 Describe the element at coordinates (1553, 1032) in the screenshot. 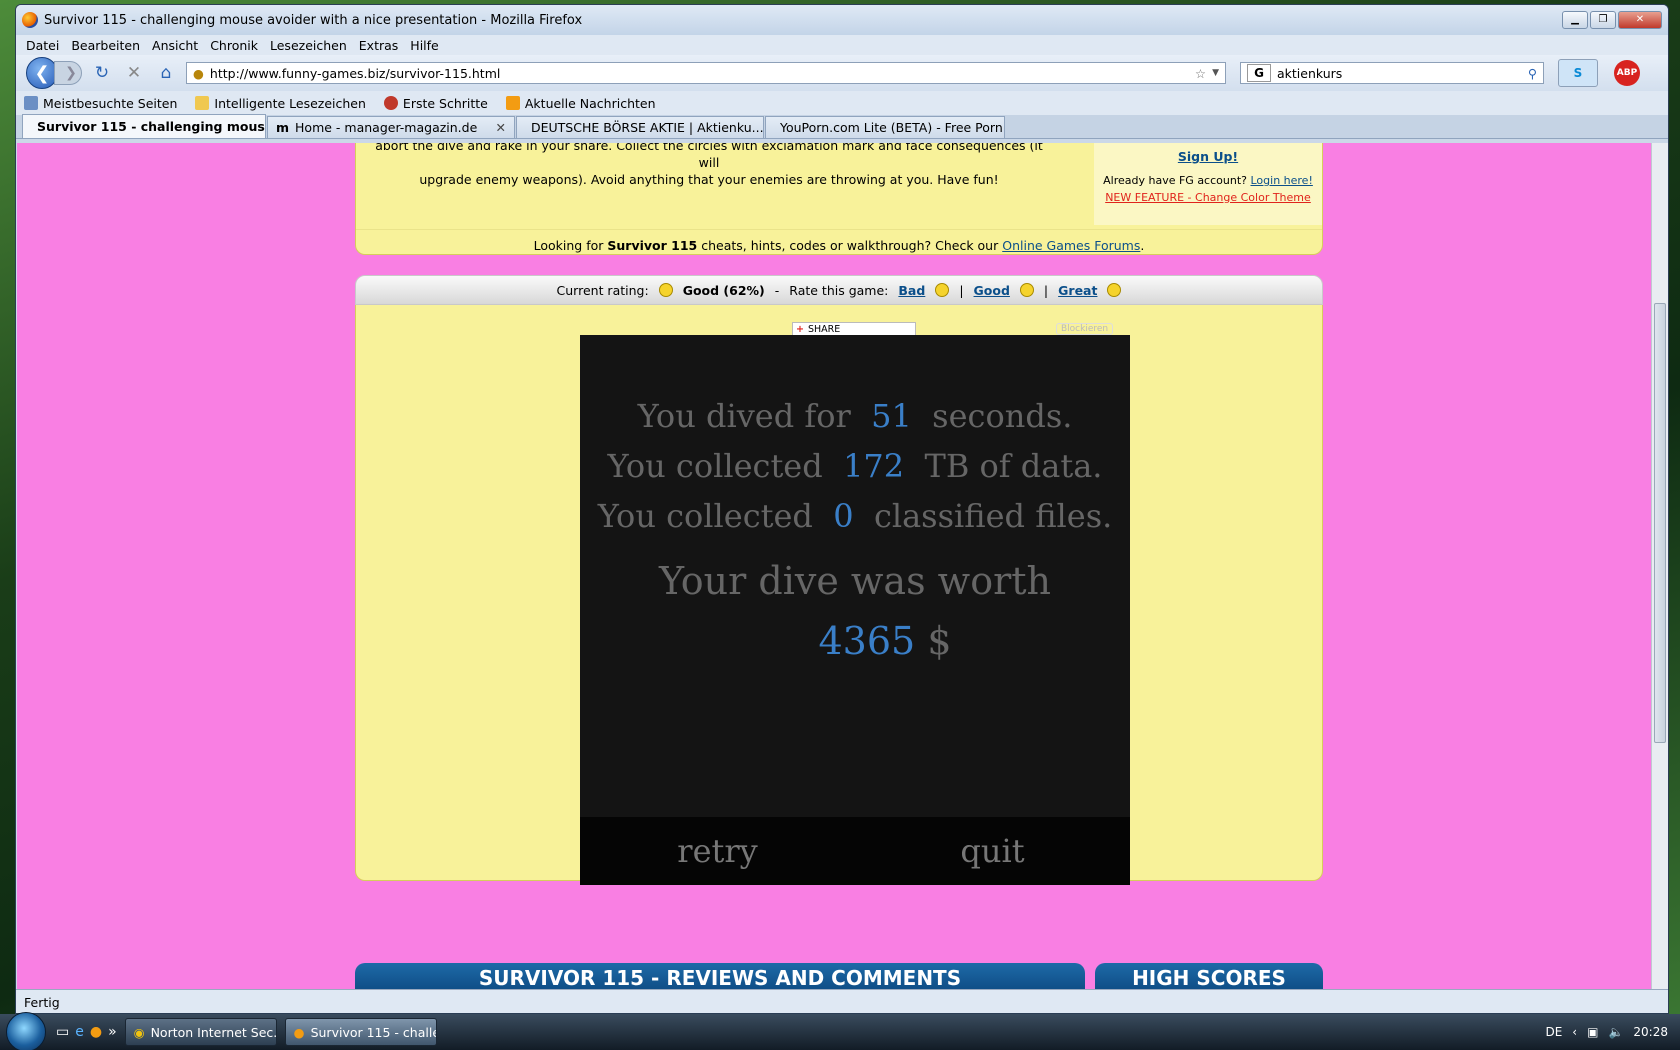

I see `language-indicator: DE` at that location.